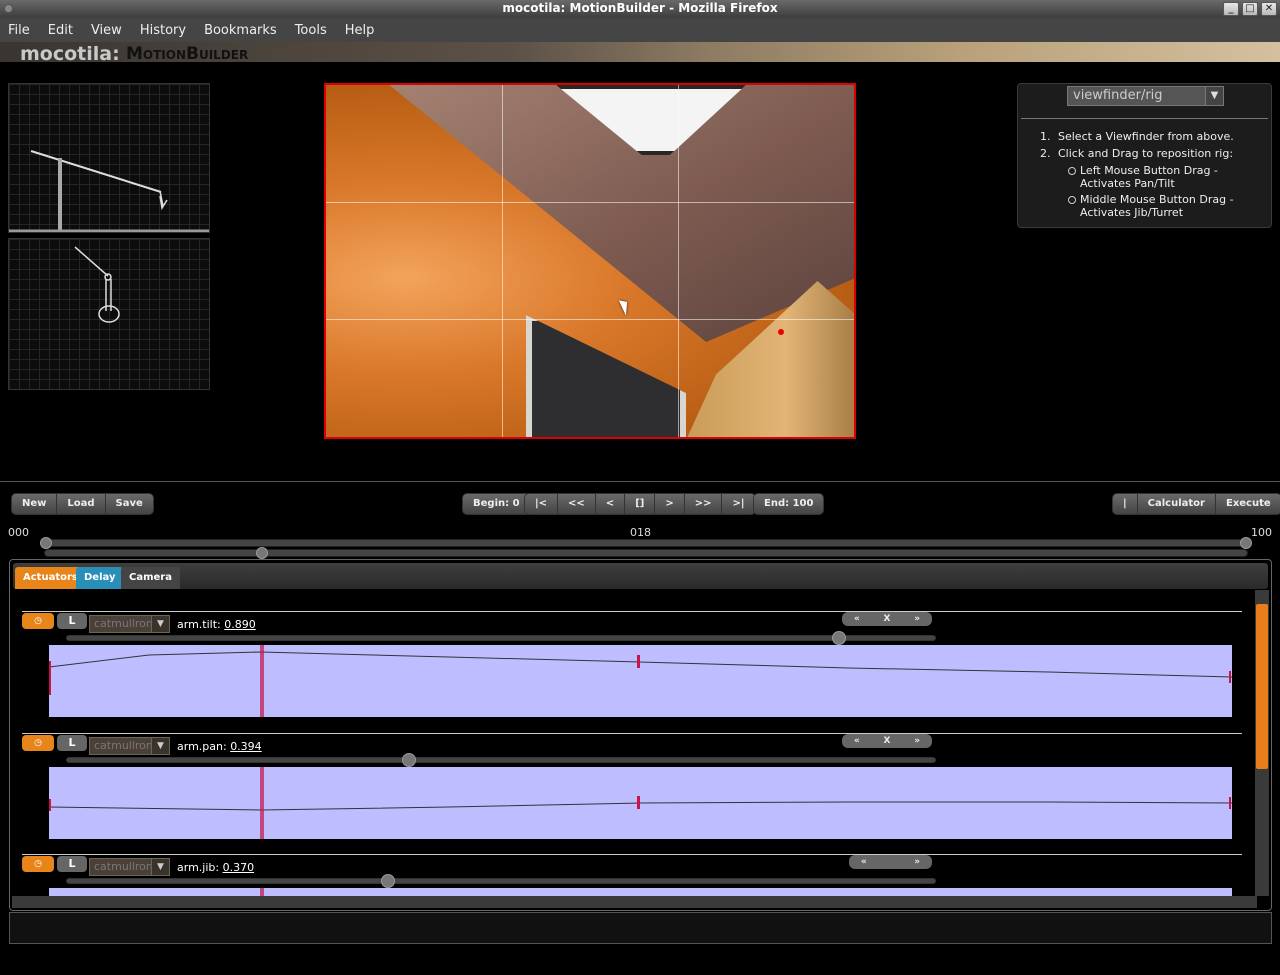 The height and width of the screenshot is (975, 1280). I want to click on save-button: Save, so click(129, 504).